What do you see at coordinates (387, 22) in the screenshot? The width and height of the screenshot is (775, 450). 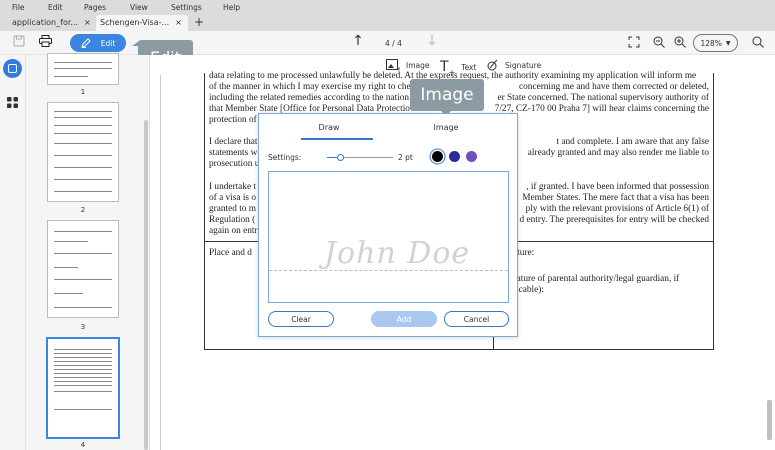 I see `tab-bar: application_for... × Schengen-Visa-... × +` at bounding box center [387, 22].